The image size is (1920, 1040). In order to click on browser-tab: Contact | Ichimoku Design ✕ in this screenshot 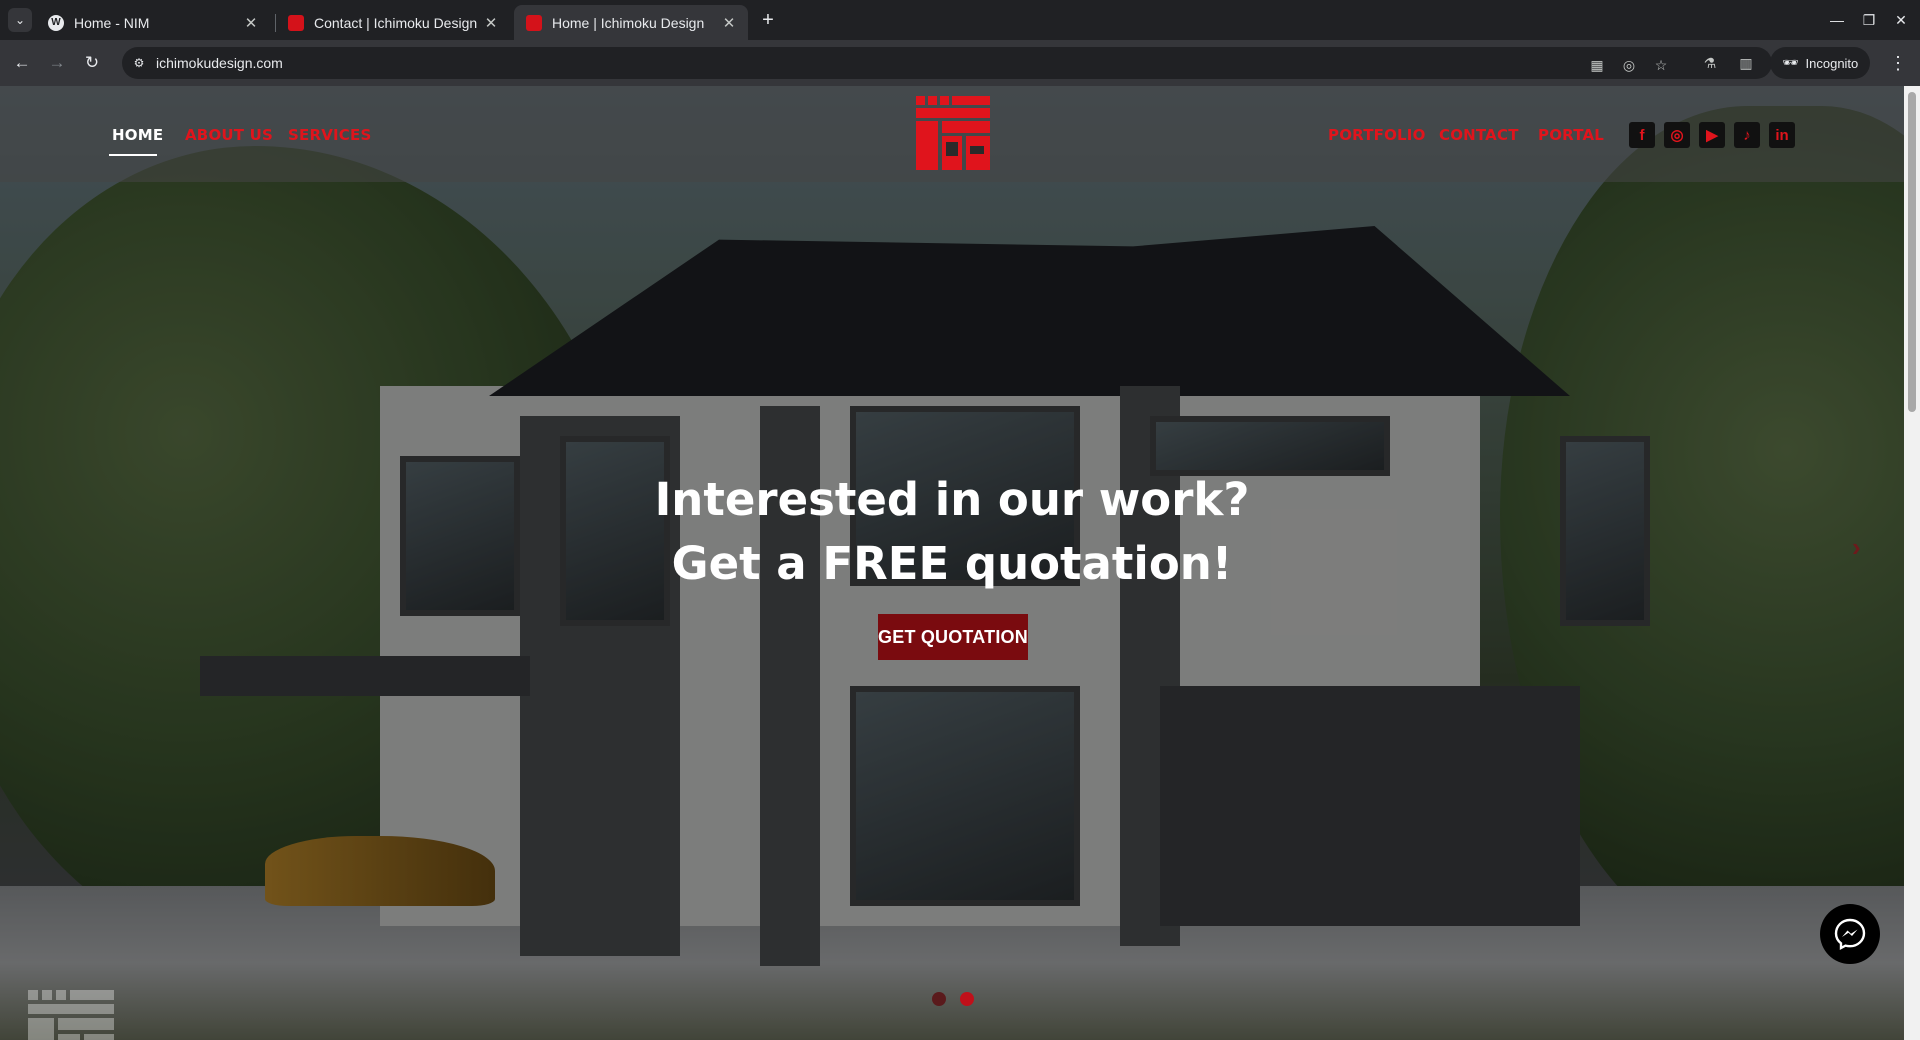, I will do `click(393, 22)`.